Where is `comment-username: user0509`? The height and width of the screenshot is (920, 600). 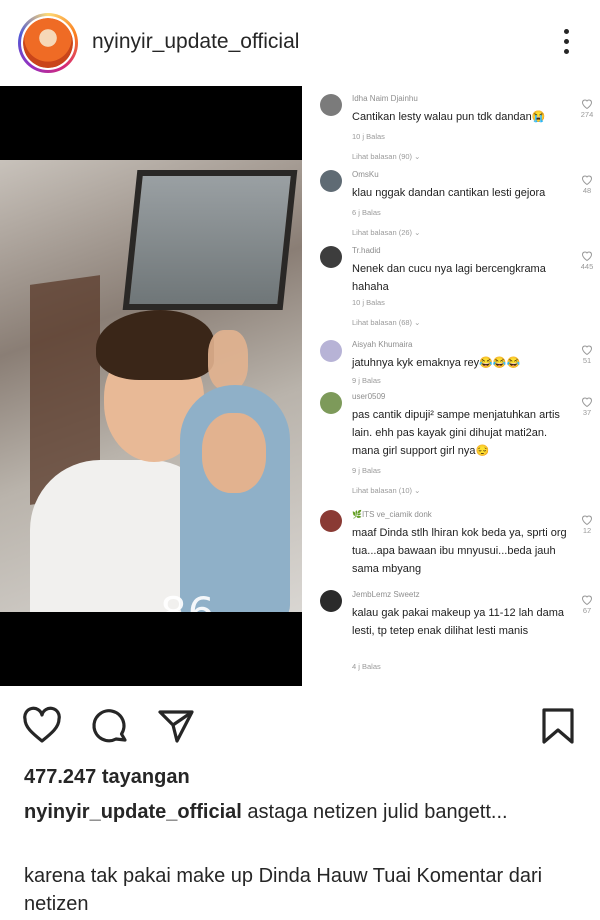 comment-username: user0509 is located at coordinates (369, 396).